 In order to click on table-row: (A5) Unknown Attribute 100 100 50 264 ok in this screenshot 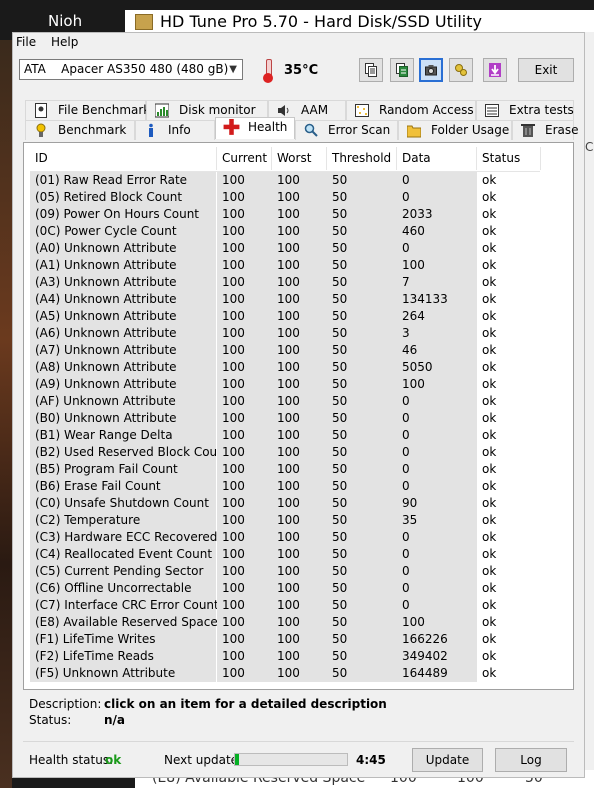, I will do `click(285, 316)`.